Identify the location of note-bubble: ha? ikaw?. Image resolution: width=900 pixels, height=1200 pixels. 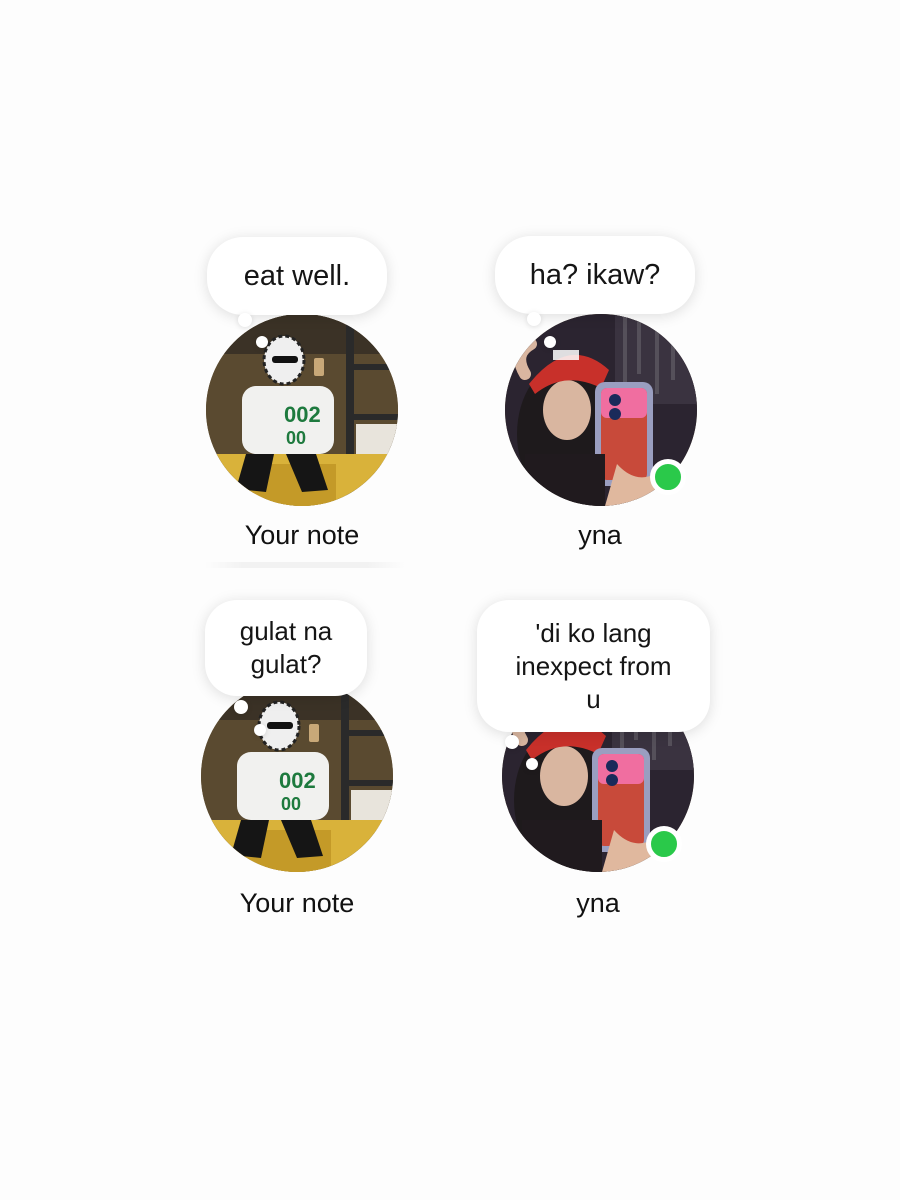
(595, 275).